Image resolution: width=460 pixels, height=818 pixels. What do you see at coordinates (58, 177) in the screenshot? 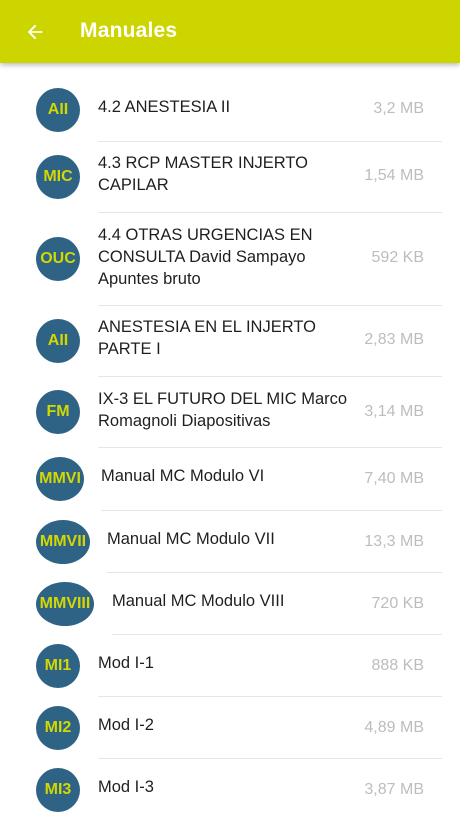
I see `file-avatar: MIC` at bounding box center [58, 177].